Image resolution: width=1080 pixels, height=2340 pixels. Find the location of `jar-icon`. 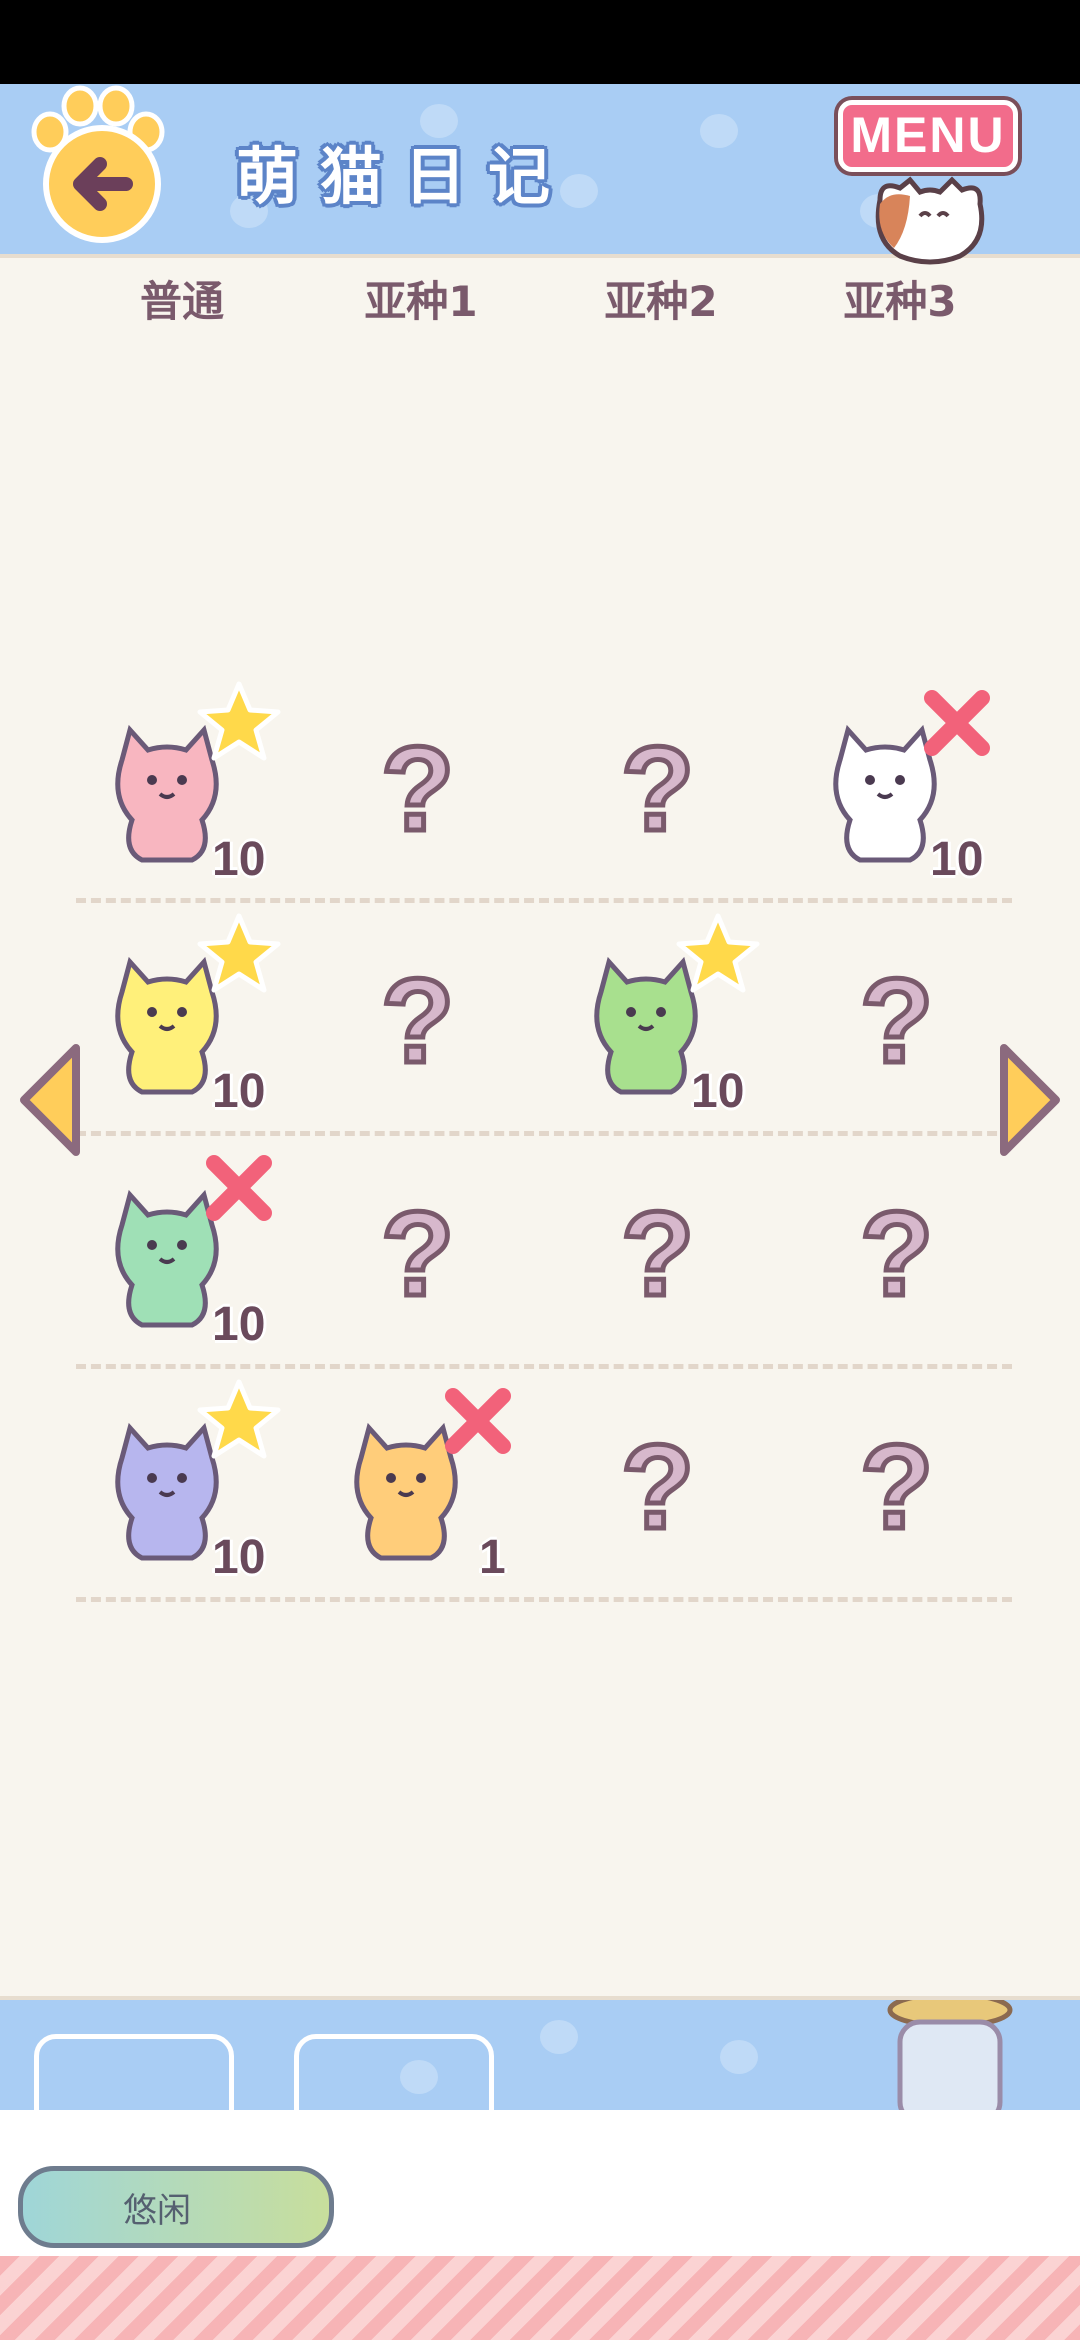

jar-icon is located at coordinates (950, 2055).